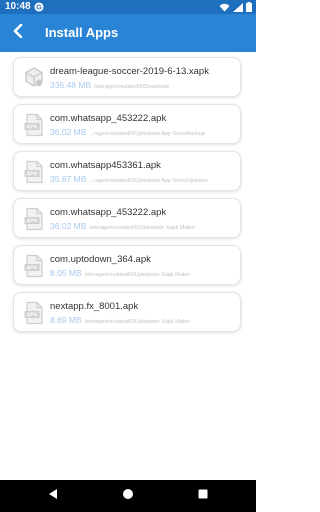 The image size is (320, 512). Describe the element at coordinates (105, 165) in the screenshot. I see `file-name: com.whatsapp453361.apk` at that location.